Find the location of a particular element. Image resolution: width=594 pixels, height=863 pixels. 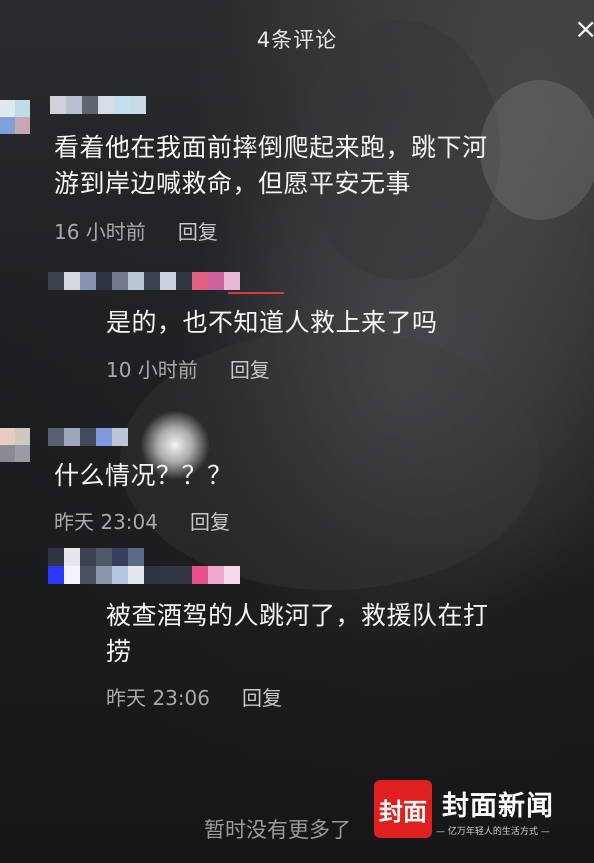

watermark-slogan: — 亿万年轻人的生活方式 — is located at coordinates (493, 832).